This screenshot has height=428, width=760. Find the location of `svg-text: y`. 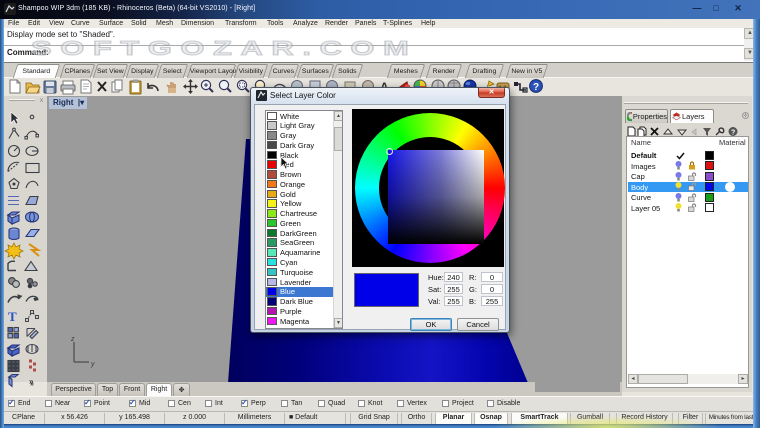

svg-text: y is located at coordinates (92, 364).